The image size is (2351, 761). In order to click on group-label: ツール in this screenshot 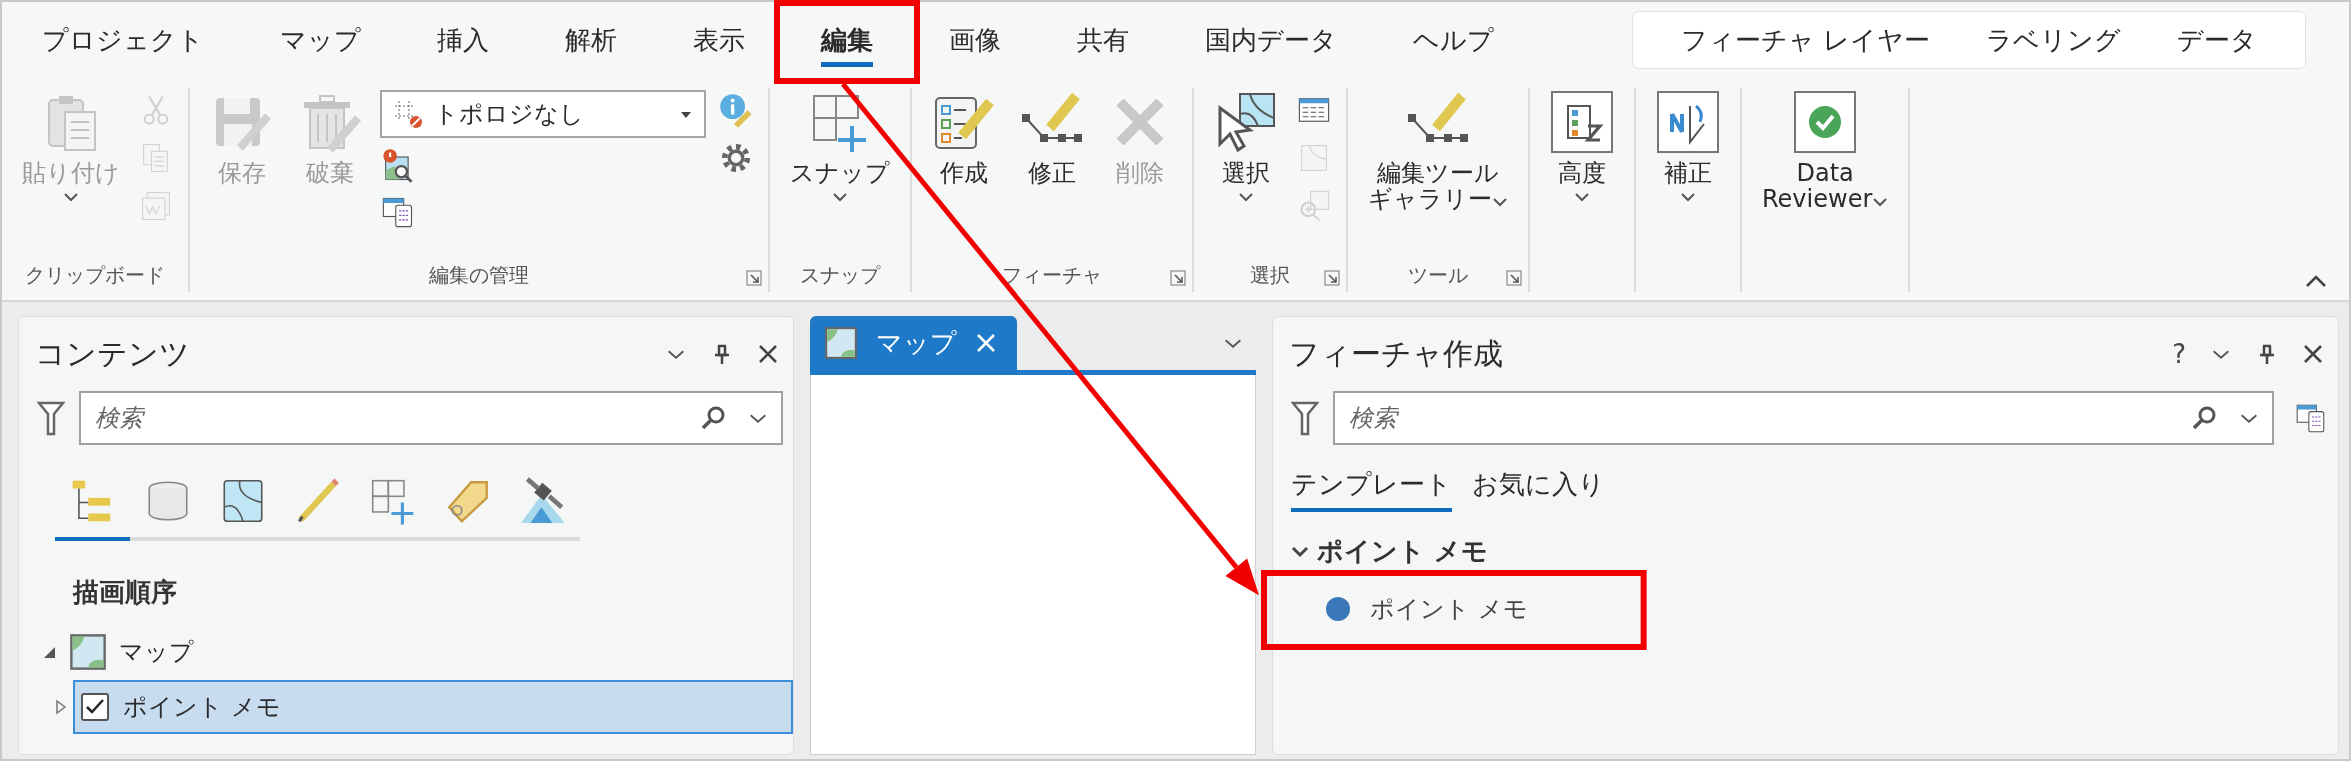, I will do `click(1438, 275)`.